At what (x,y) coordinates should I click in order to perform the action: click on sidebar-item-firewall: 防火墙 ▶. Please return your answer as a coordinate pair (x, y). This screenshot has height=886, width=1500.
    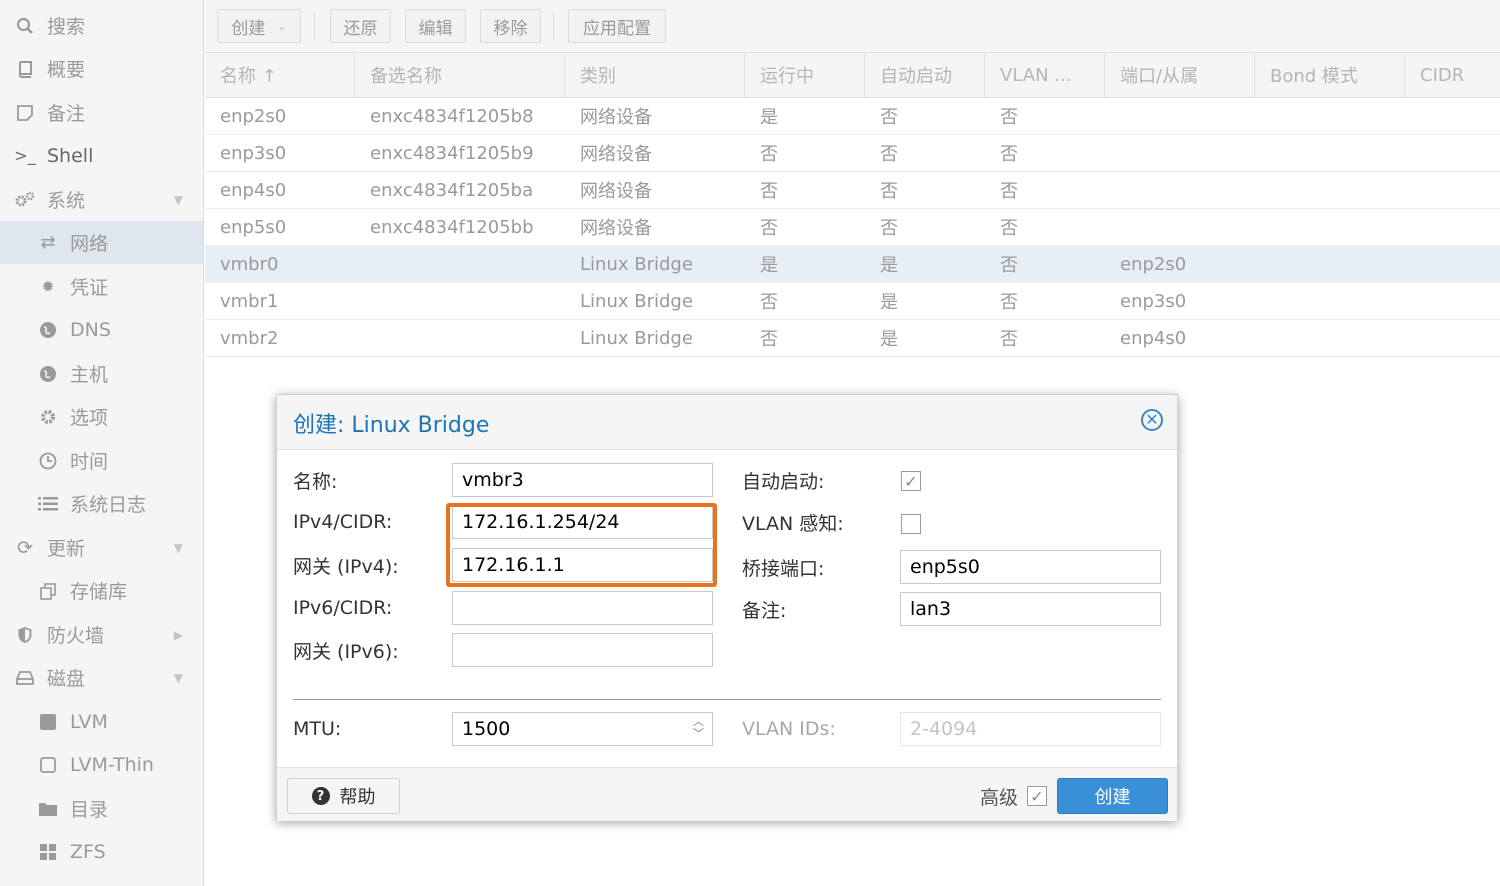
    Looking at the image, I should click on (101, 634).